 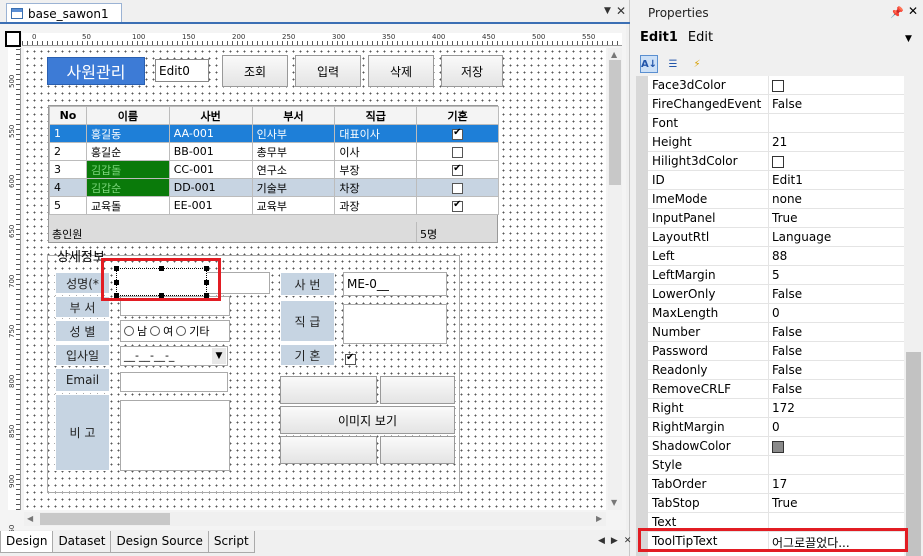 I want to click on table-row: 4 김갑순 DD-001 기술부 차장, so click(x=274, y=187).